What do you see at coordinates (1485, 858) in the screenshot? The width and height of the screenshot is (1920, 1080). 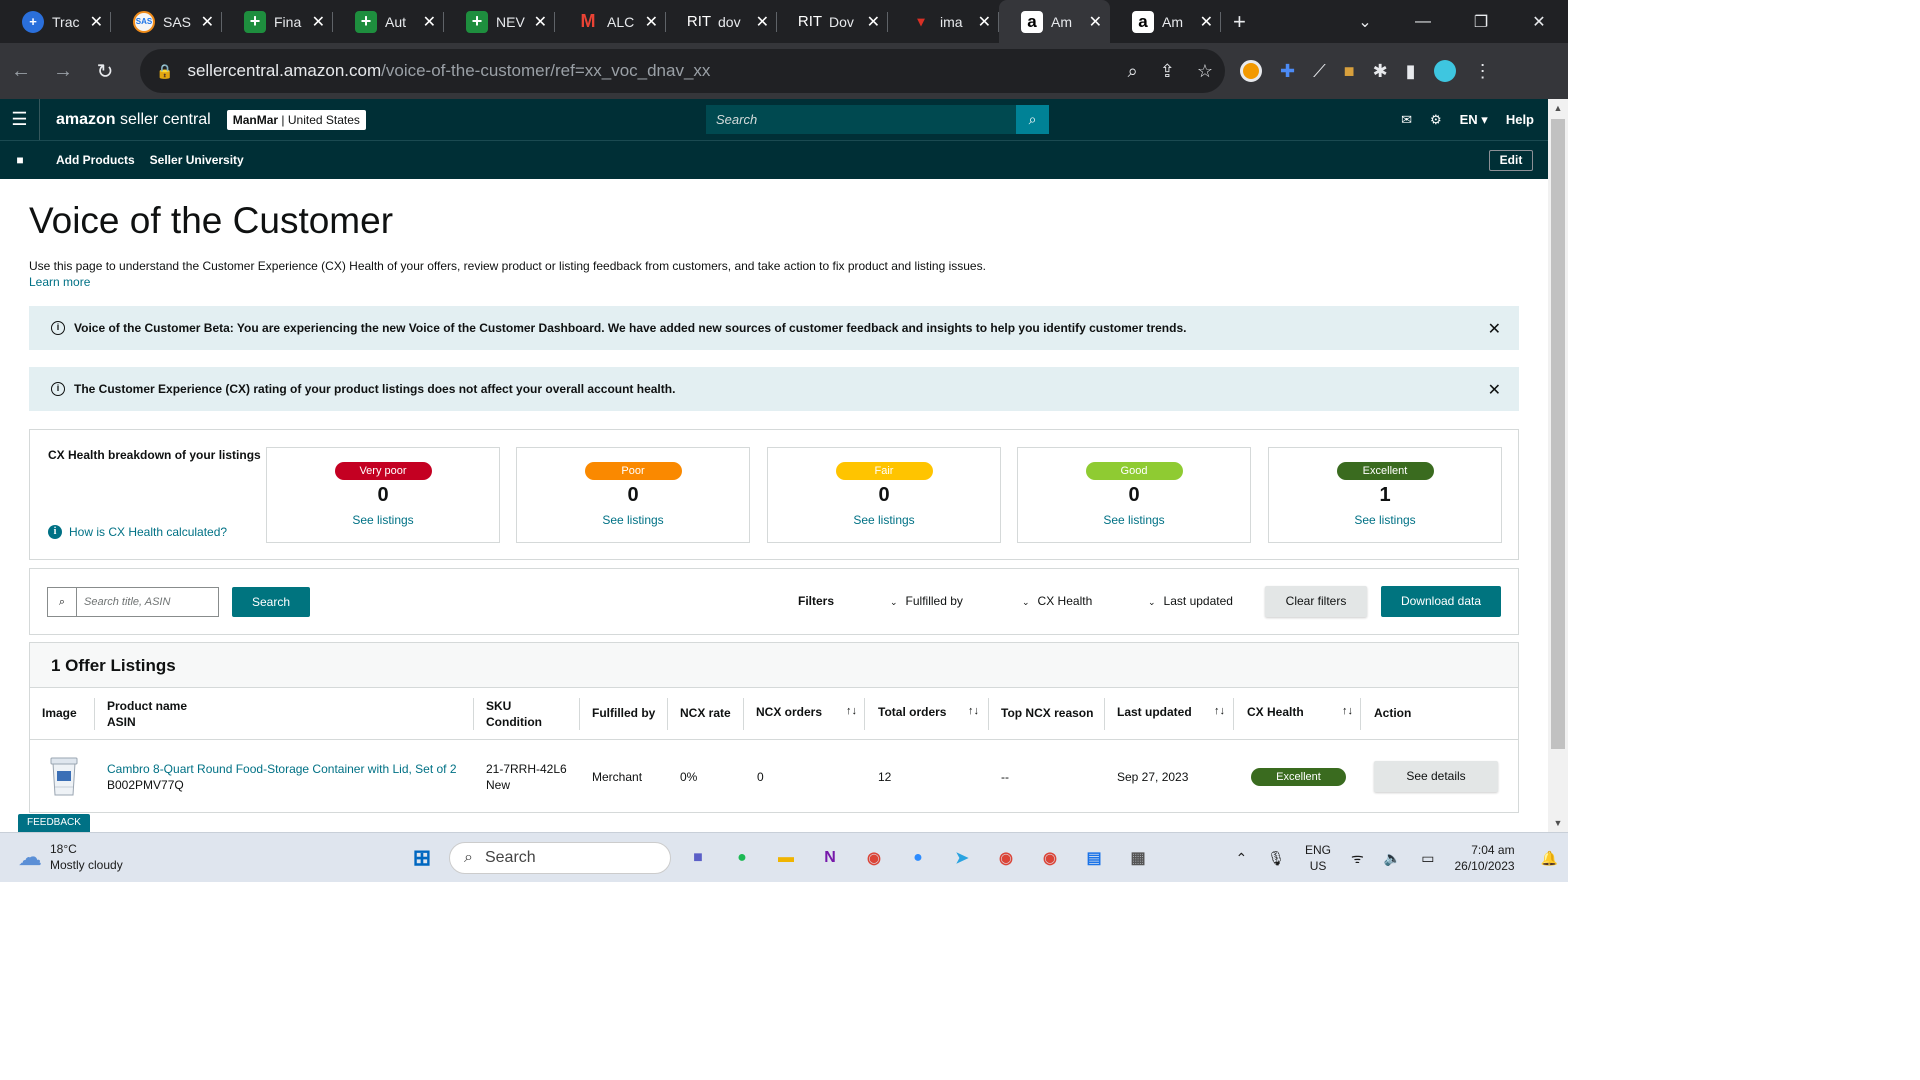 I see `clock: 7:04 am 26/10/2023` at bounding box center [1485, 858].